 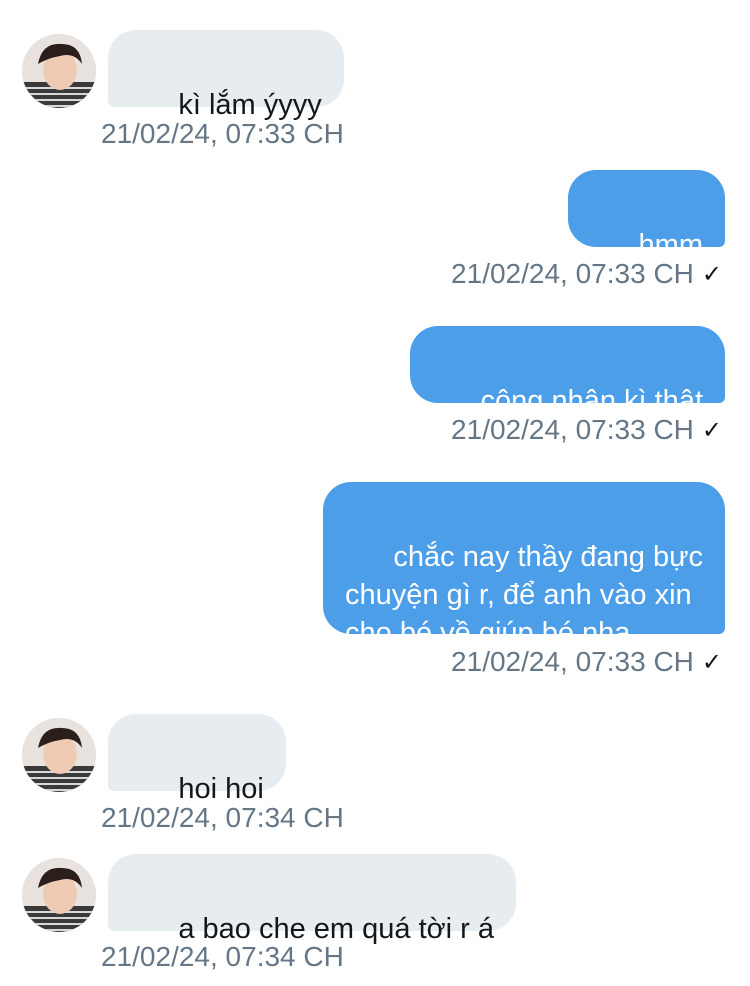 I want to click on message-bubble-incoming: hoi hoi, so click(x=197, y=759).